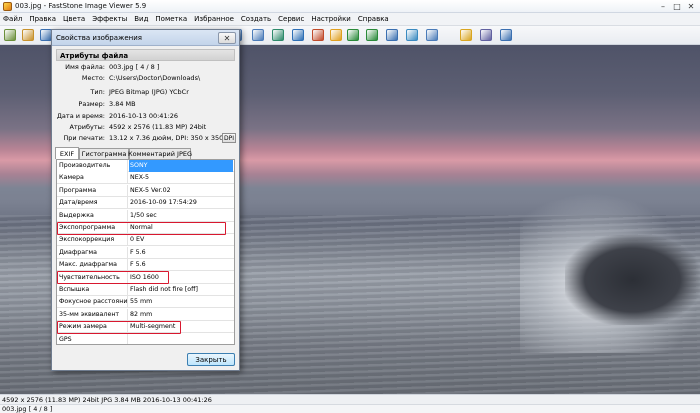 The width and height of the screenshot is (700, 413). What do you see at coordinates (229, 138) in the screenshot?
I see `dpi-button: DPI` at bounding box center [229, 138].